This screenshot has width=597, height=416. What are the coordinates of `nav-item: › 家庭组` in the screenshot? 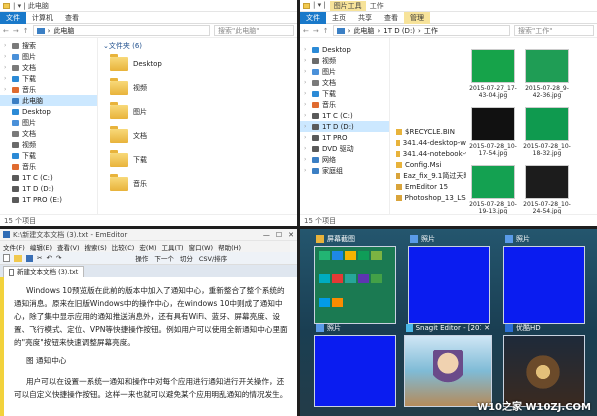 It's located at (344, 170).